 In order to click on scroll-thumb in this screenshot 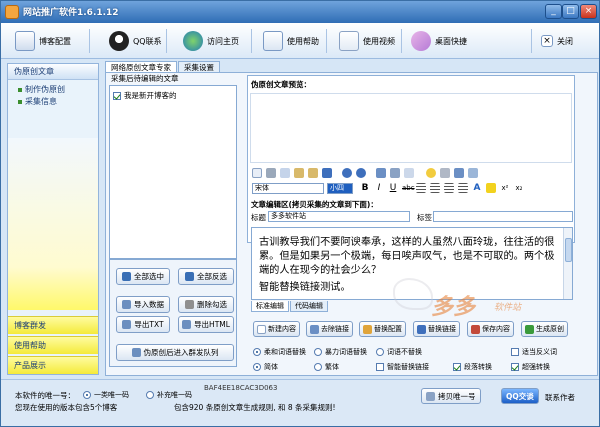, I will do `click(568, 250)`.